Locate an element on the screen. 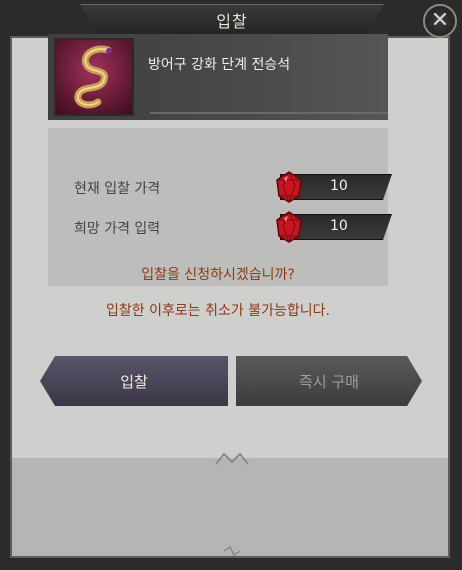 This screenshot has height=570, width=462. close-icon: ✕ is located at coordinates (440, 20).